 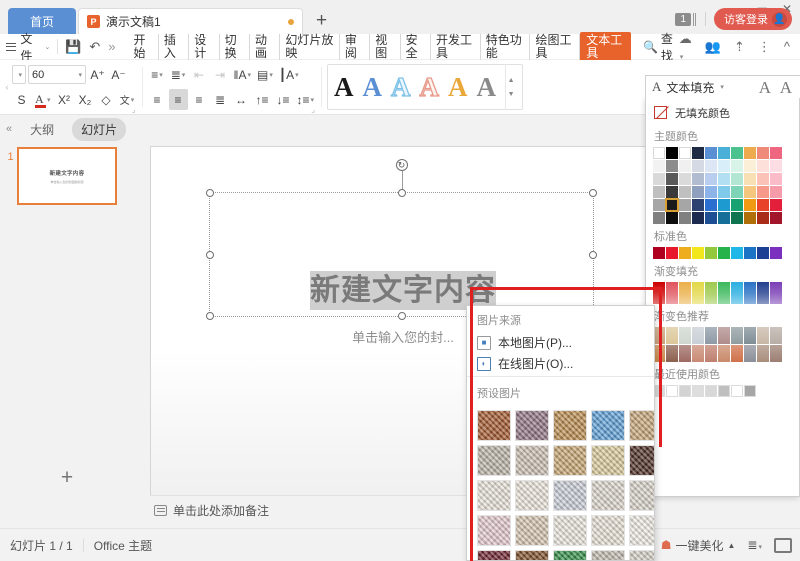 What do you see at coordinates (42, 129) in the screenshot?
I see `tab-outline: 大纲` at bounding box center [42, 129].